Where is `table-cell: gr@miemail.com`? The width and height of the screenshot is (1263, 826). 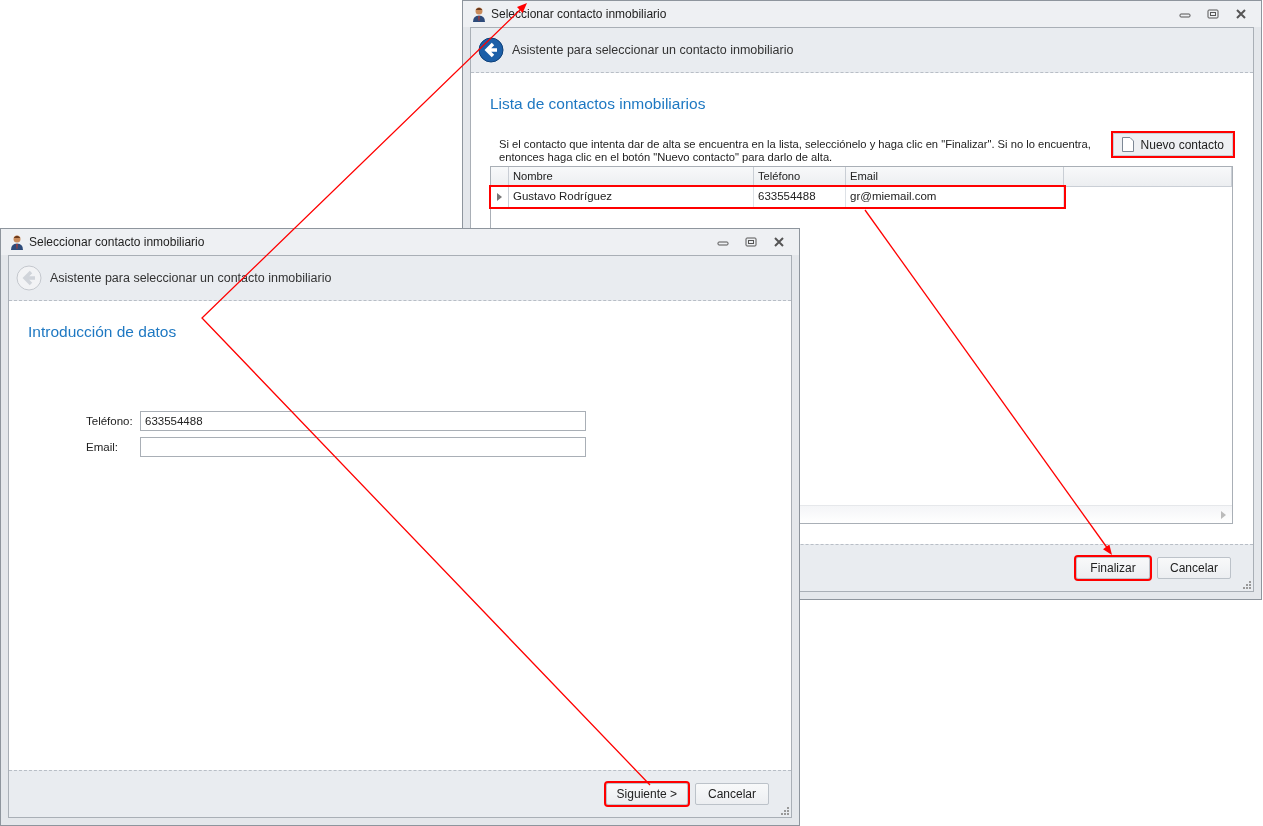 table-cell: gr@miemail.com is located at coordinates (955, 197).